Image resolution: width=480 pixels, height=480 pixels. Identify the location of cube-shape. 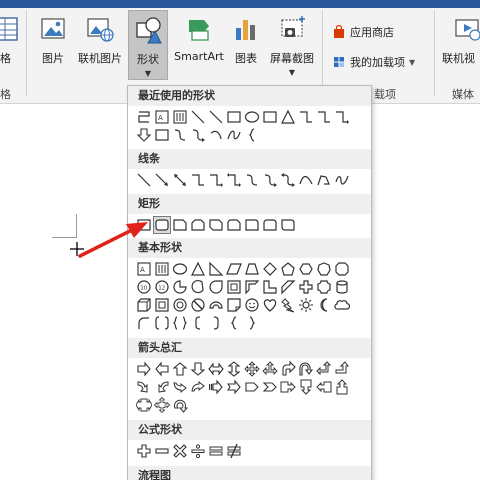
(144, 305).